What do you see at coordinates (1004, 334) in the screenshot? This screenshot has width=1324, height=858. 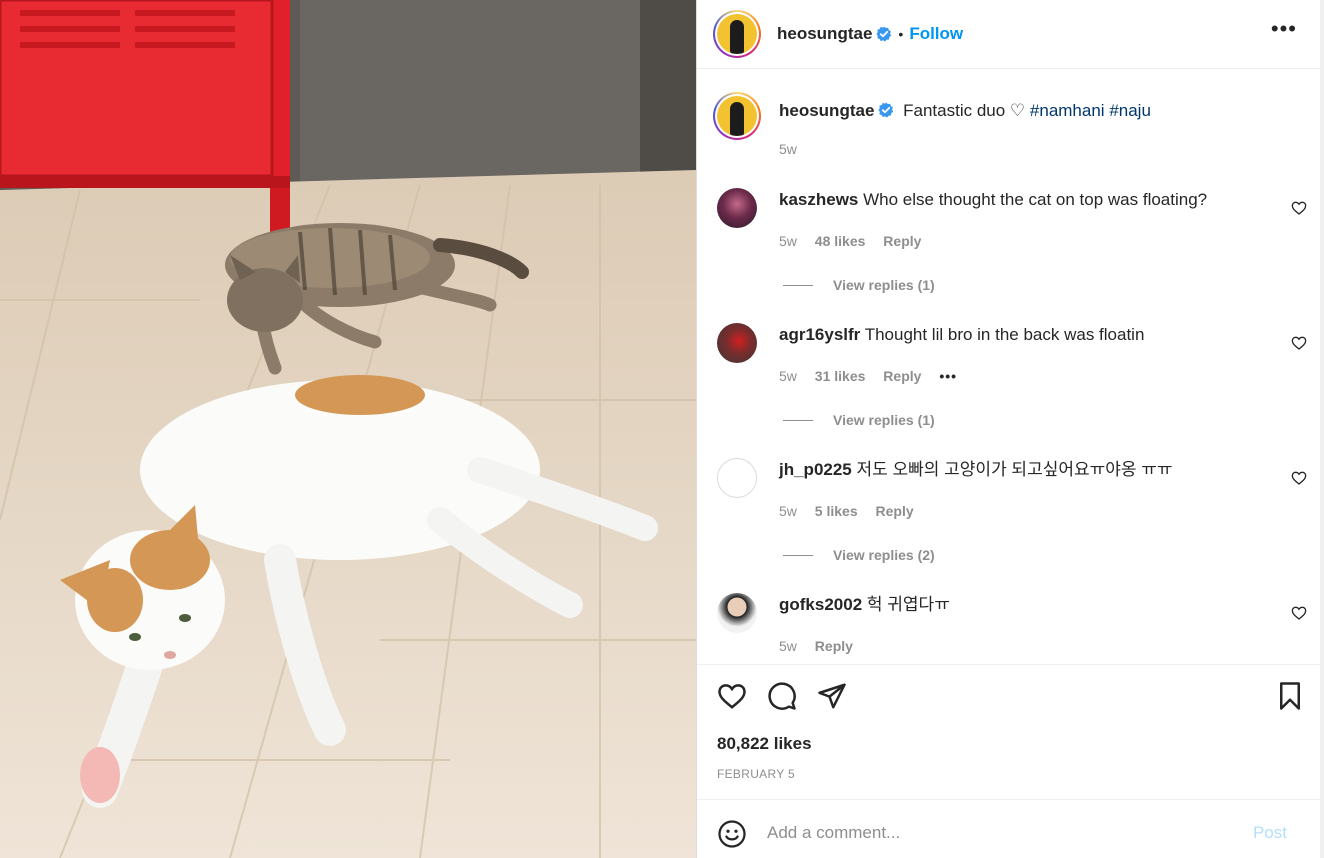 I see `comment-body: Thought lil bro in the back was floatin` at bounding box center [1004, 334].